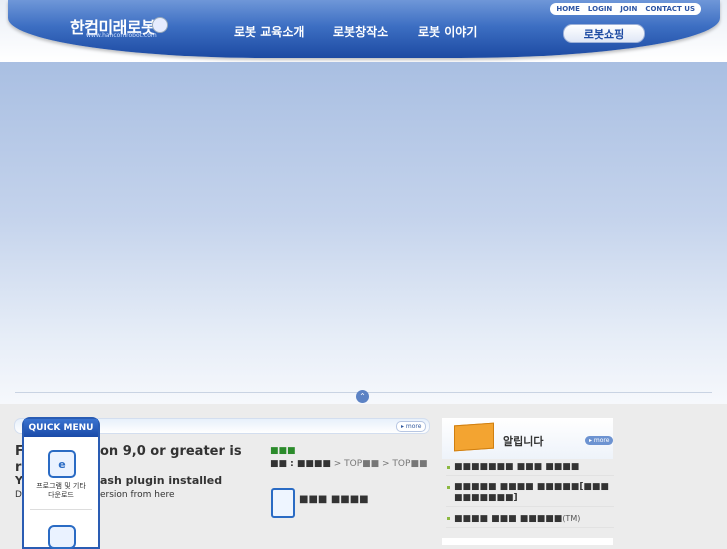  What do you see at coordinates (61, 495) in the screenshot?
I see `quick-label-line2: 다운로드` at bounding box center [61, 495].